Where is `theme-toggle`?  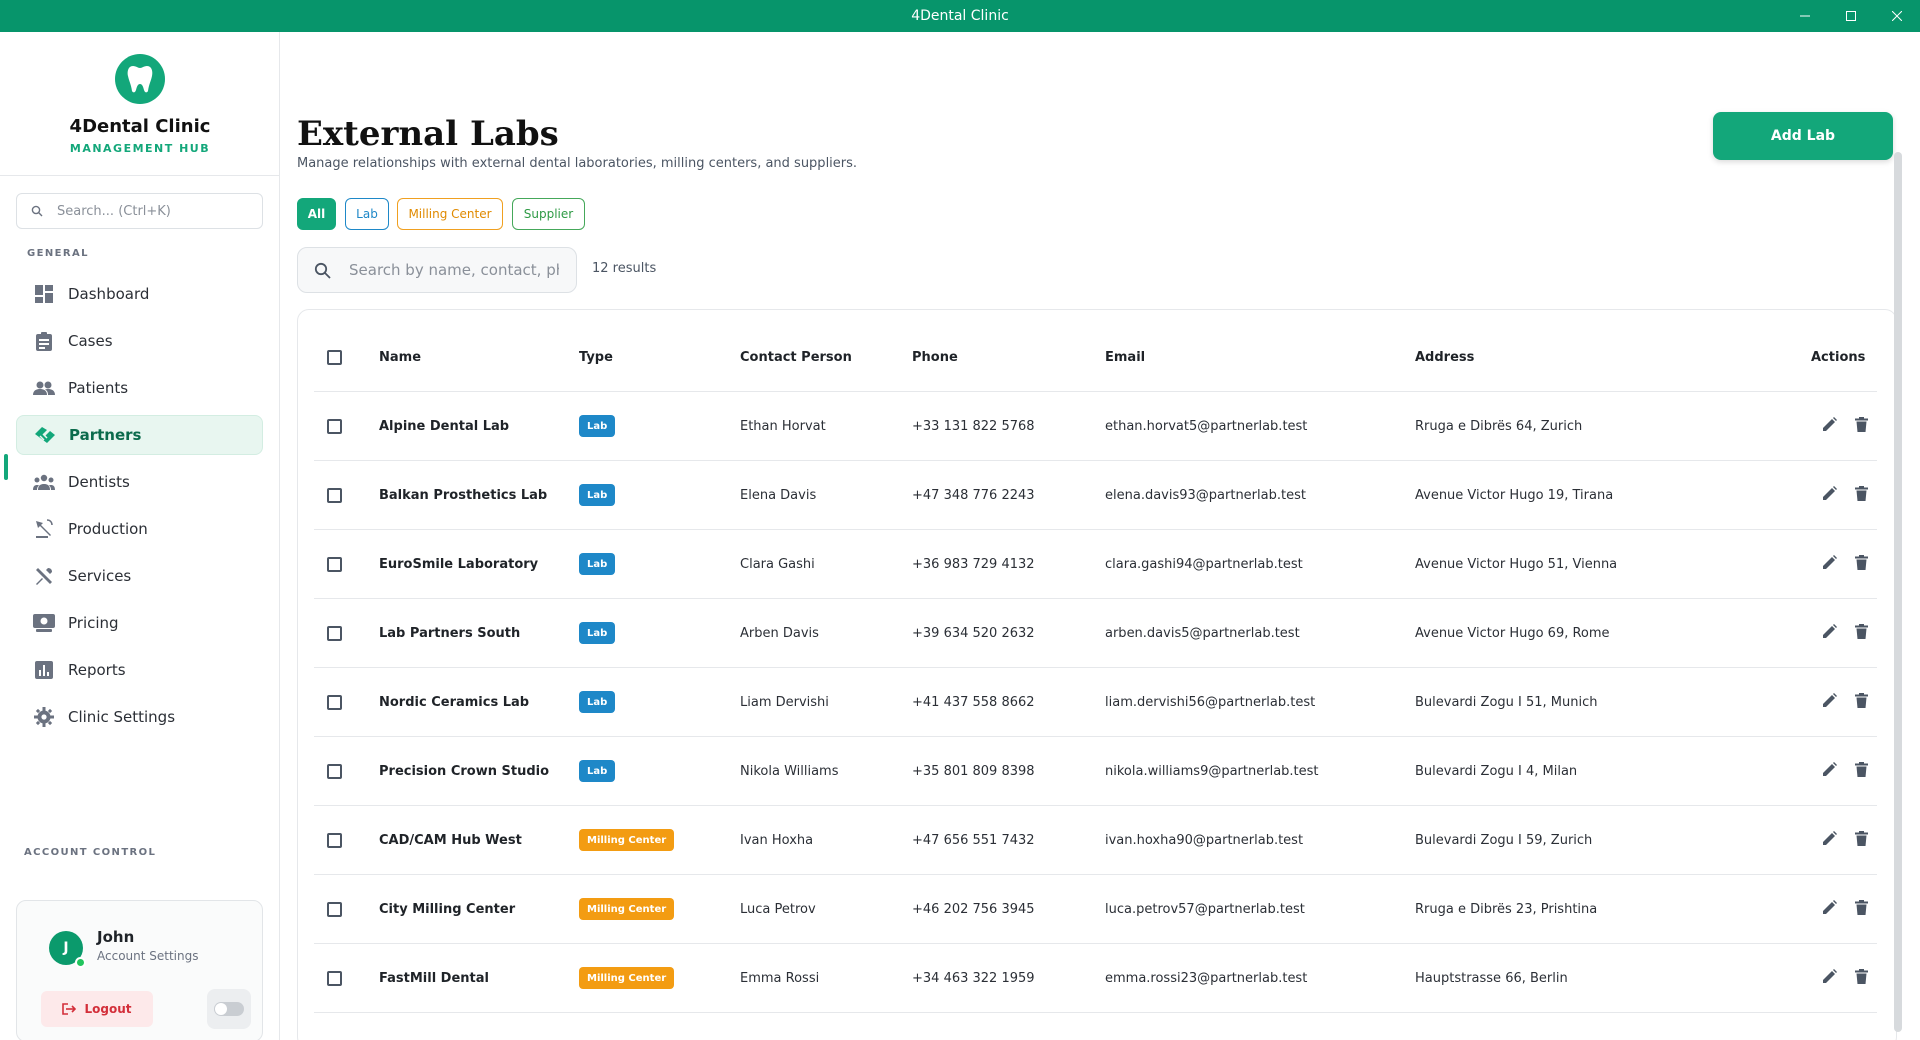 theme-toggle is located at coordinates (229, 1009).